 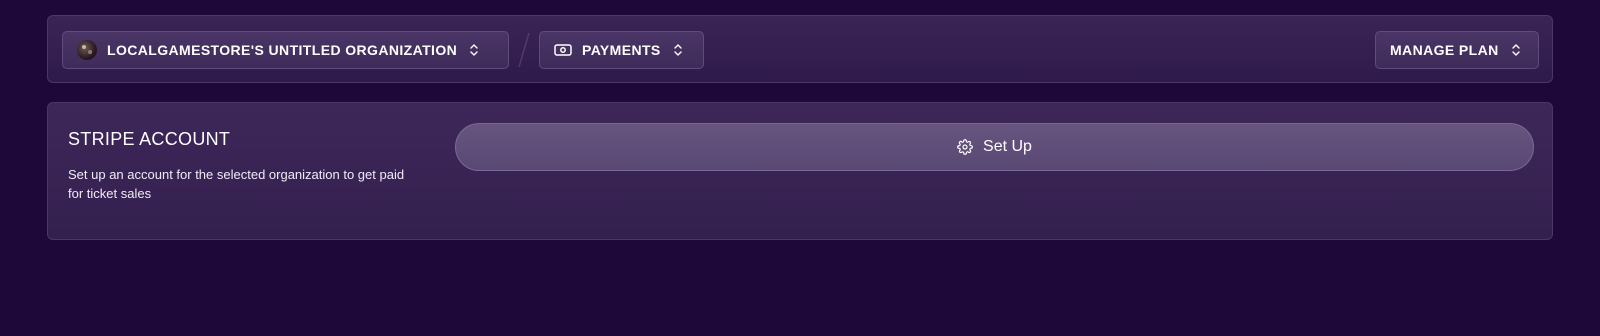 I want to click on section-selector-payments: PAYMENTS, so click(x=621, y=50).